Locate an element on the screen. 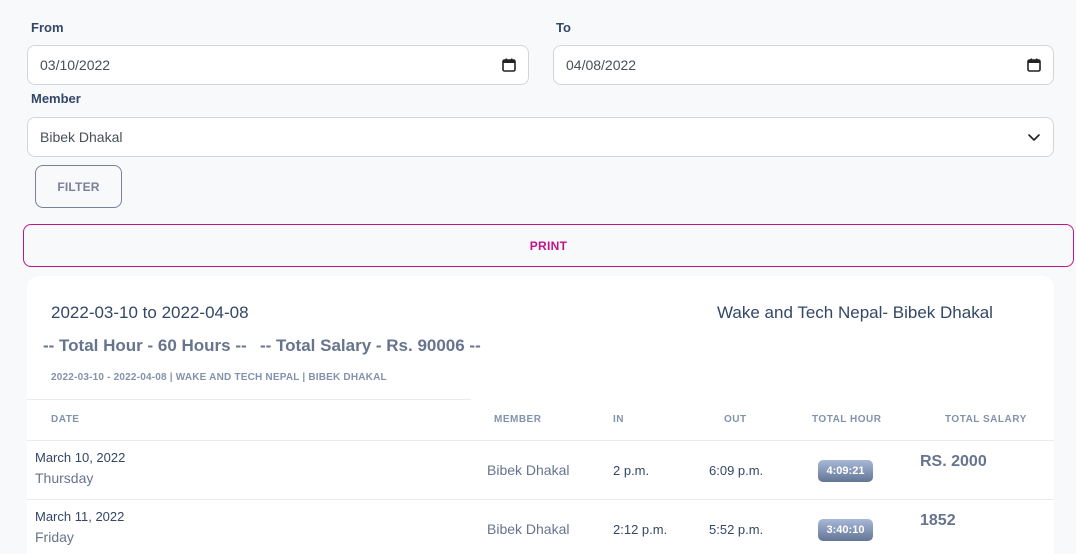 The height and width of the screenshot is (554, 1076). to-date-input: 04/08/2022 is located at coordinates (803, 65).